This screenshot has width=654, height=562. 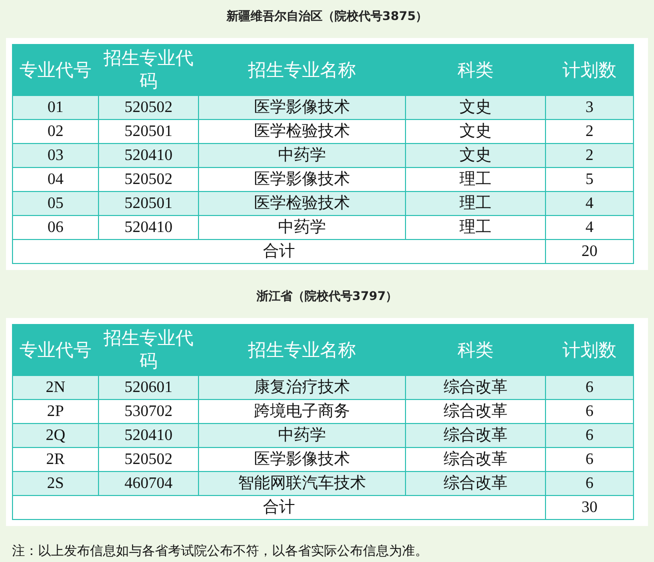 What do you see at coordinates (55, 484) in the screenshot?
I see `table-cell: 2S` at bounding box center [55, 484].